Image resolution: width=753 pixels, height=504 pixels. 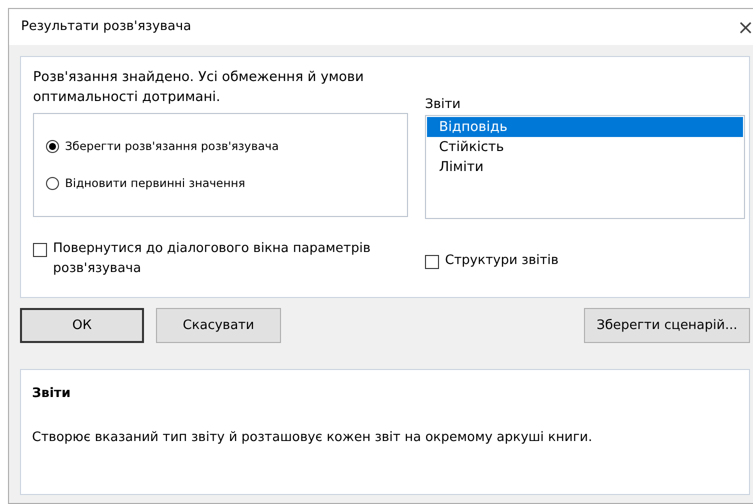 I want to click on close-button: ×, so click(x=740, y=27).